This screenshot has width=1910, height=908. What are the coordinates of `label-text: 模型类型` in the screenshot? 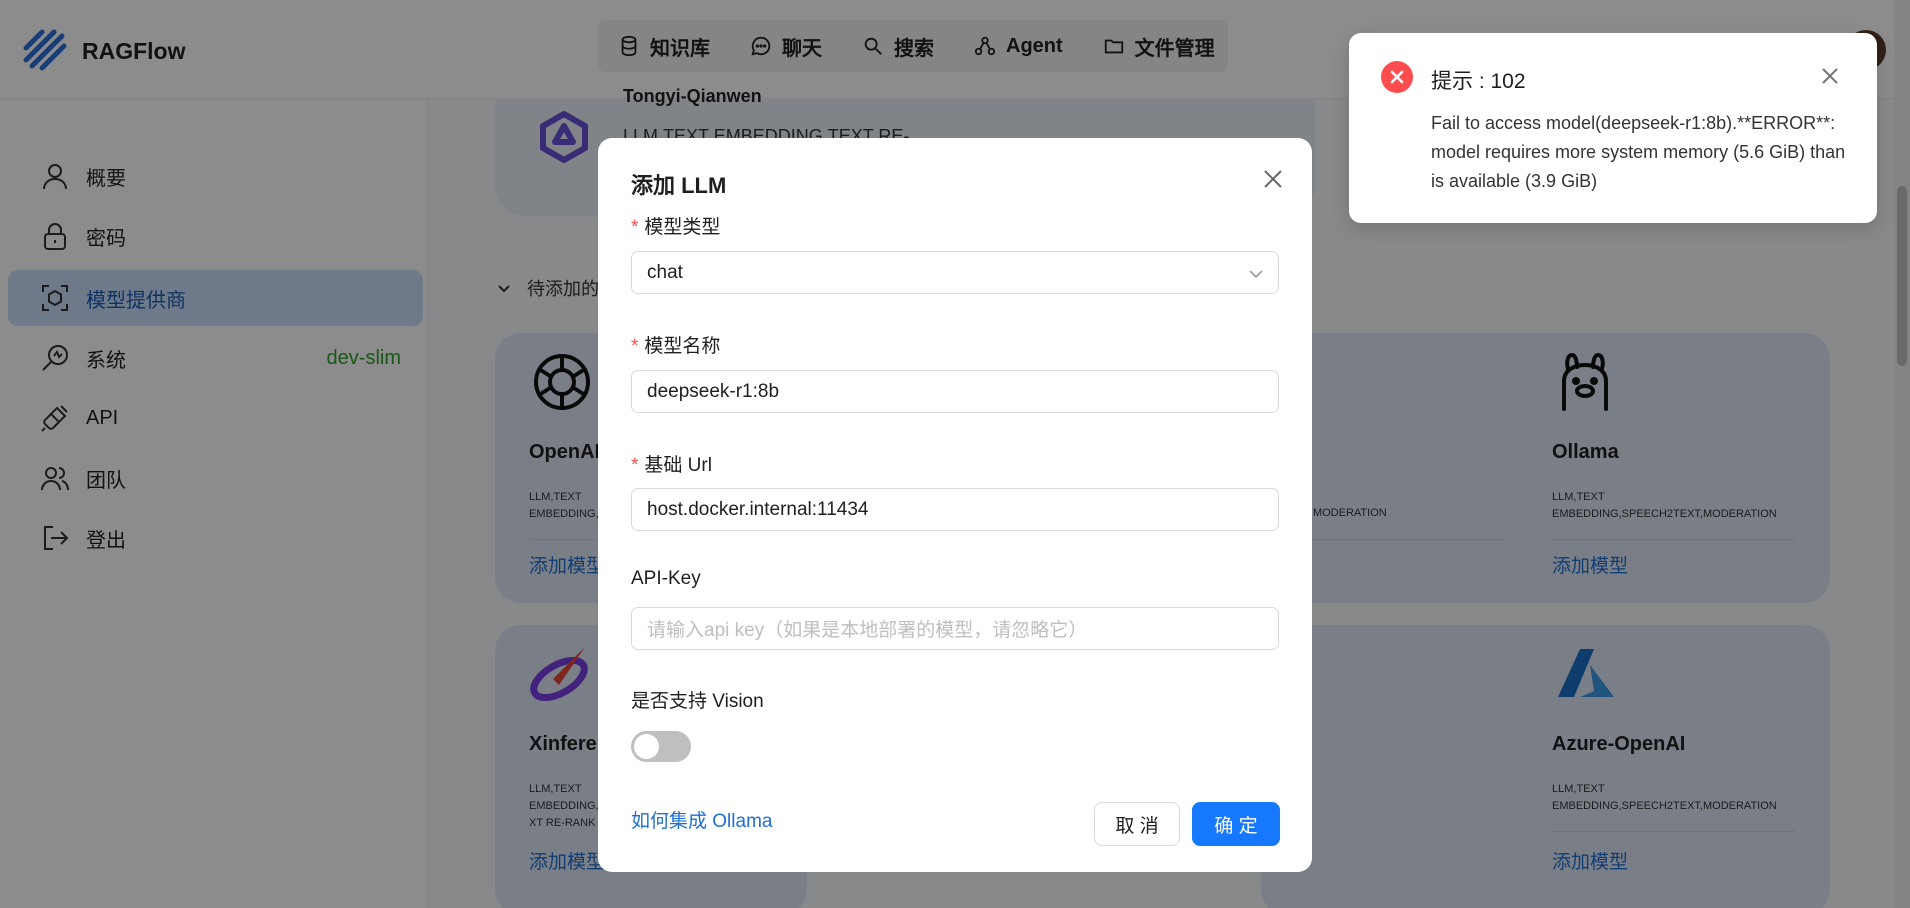 It's located at (682, 227).